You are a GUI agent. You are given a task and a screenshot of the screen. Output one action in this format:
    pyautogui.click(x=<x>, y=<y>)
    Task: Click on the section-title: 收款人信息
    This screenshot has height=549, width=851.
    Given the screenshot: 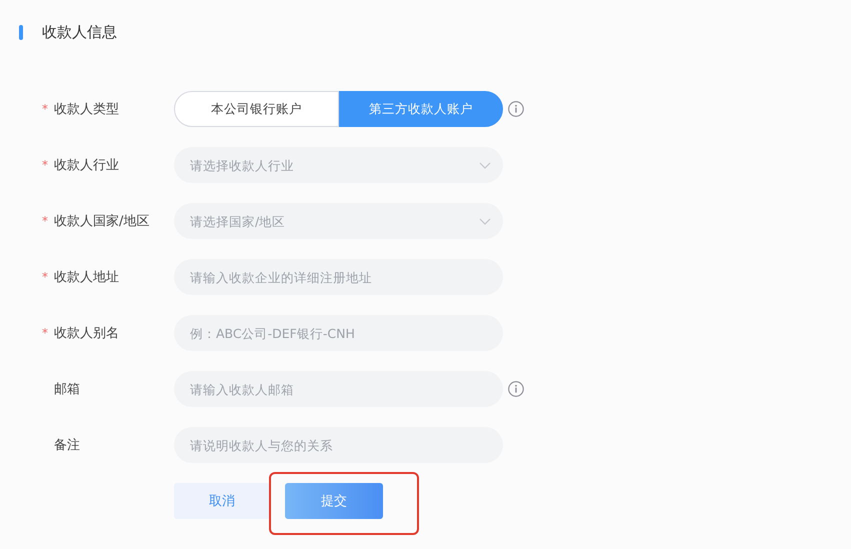 What is the action you would take?
    pyautogui.click(x=79, y=32)
    